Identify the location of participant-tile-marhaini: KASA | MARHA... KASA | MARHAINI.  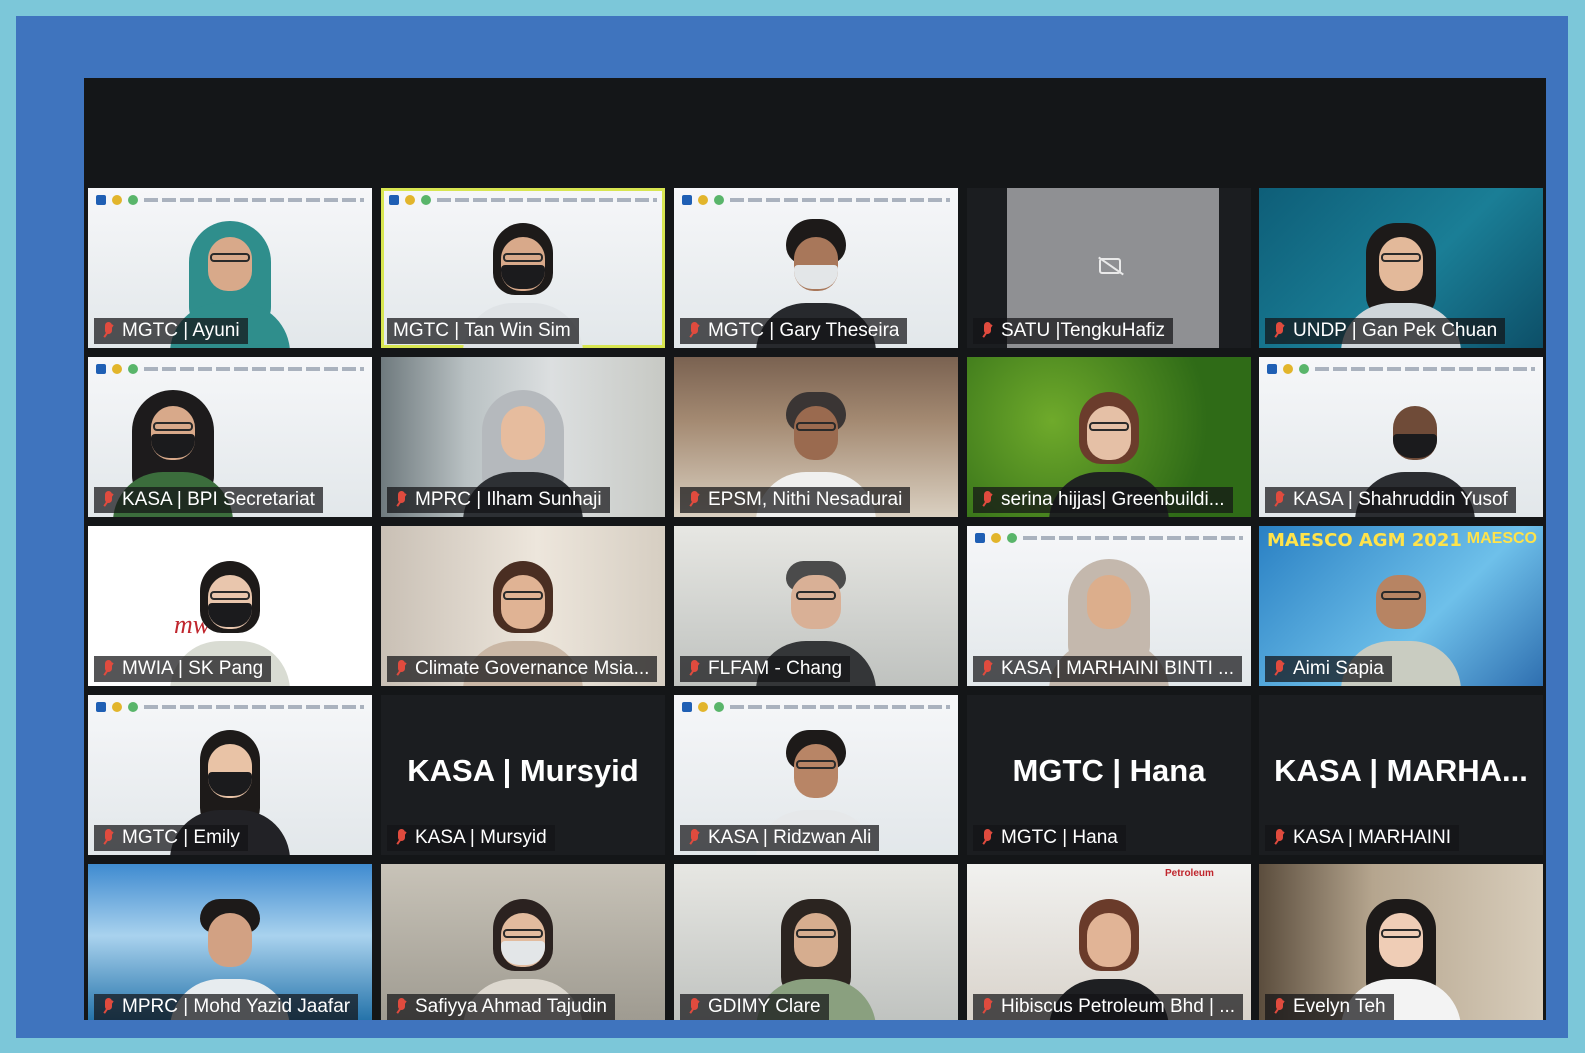
(1401, 775).